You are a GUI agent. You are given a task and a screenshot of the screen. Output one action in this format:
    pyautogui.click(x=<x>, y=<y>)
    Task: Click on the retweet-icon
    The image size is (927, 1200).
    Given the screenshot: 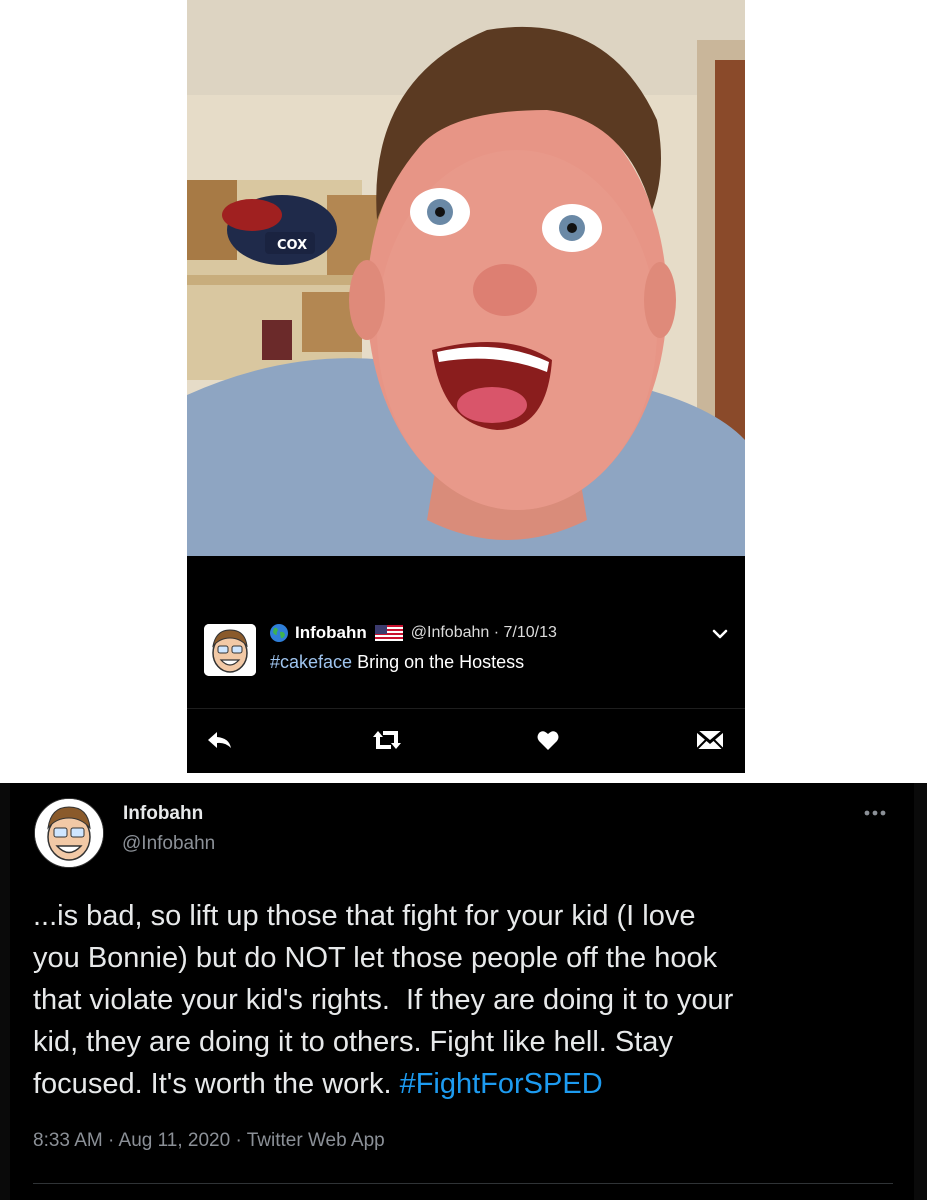 What is the action you would take?
    pyautogui.click(x=387, y=740)
    